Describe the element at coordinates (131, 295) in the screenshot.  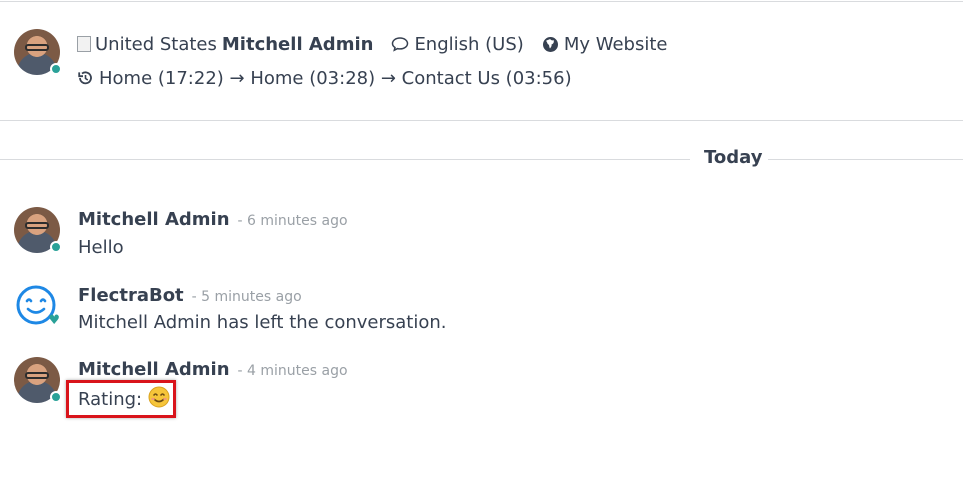
I see `message-author-name: FlectraBot` at that location.